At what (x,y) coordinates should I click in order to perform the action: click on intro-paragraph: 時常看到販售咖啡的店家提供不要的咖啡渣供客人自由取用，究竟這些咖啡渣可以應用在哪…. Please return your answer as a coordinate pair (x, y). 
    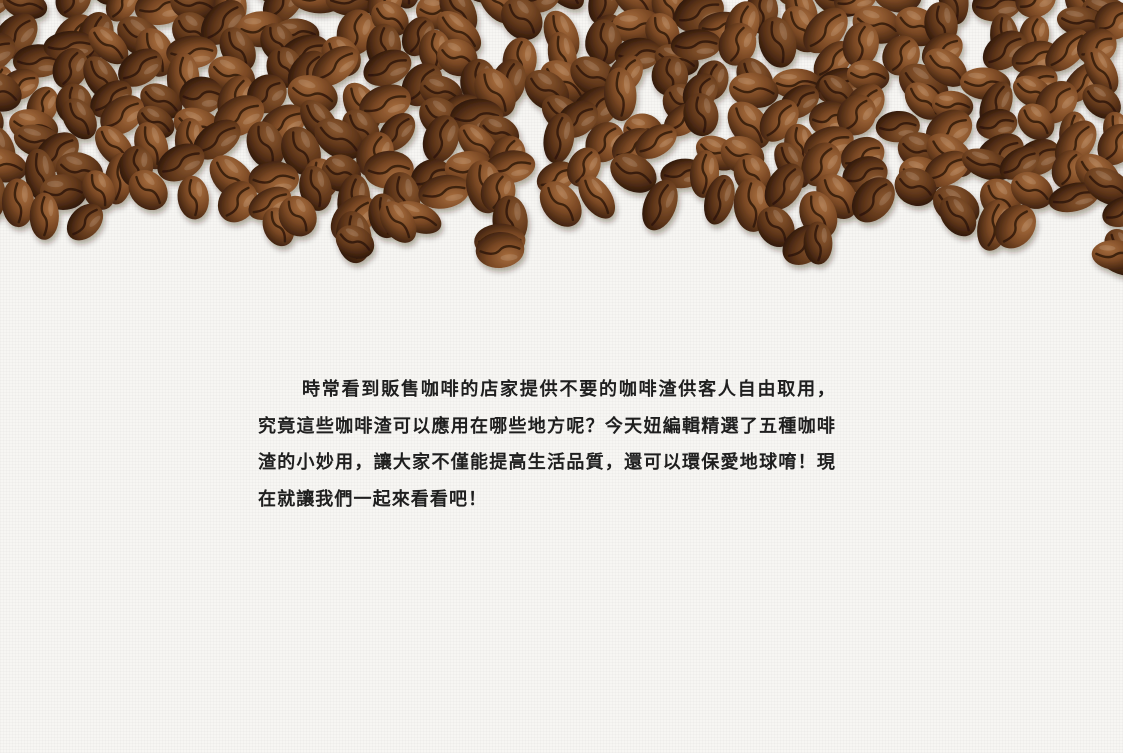
    Looking at the image, I should click on (547, 444).